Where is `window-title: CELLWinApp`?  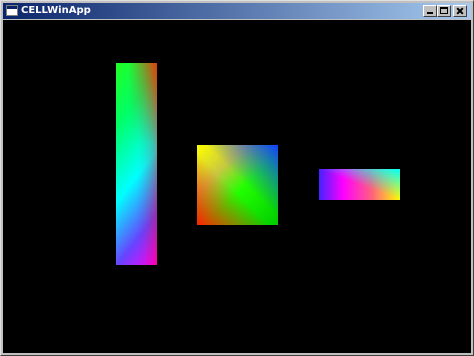
window-title: CELLWinApp is located at coordinates (56, 10).